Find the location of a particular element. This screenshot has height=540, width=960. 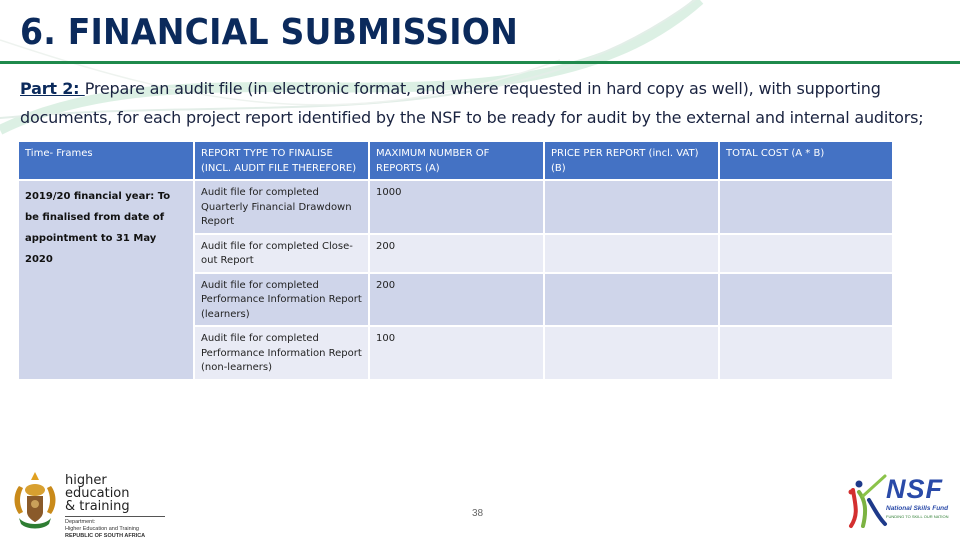

slide-title: 6. FINANCIAL SUBMISSION is located at coordinates (269, 32).